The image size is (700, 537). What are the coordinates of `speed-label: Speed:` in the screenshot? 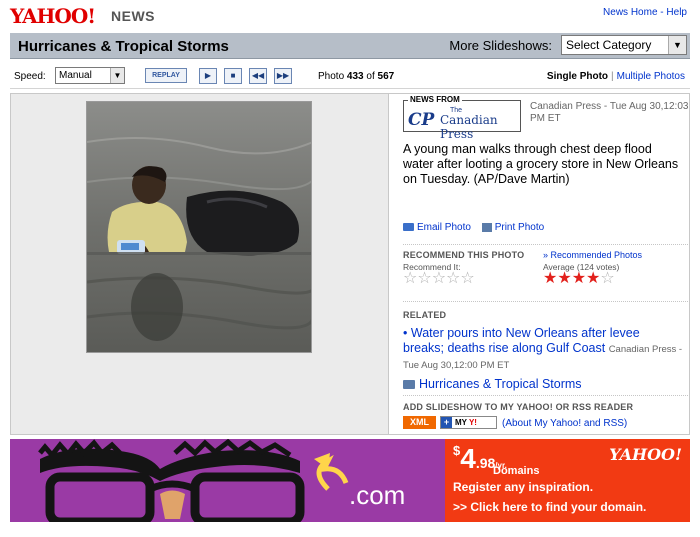 It's located at (30, 76).